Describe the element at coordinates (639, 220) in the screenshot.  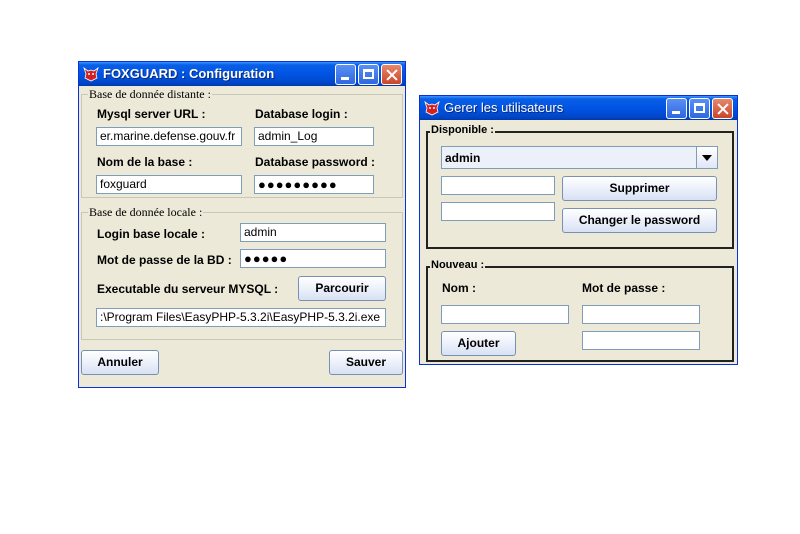
I see `change-password-button: Changer le password` at that location.